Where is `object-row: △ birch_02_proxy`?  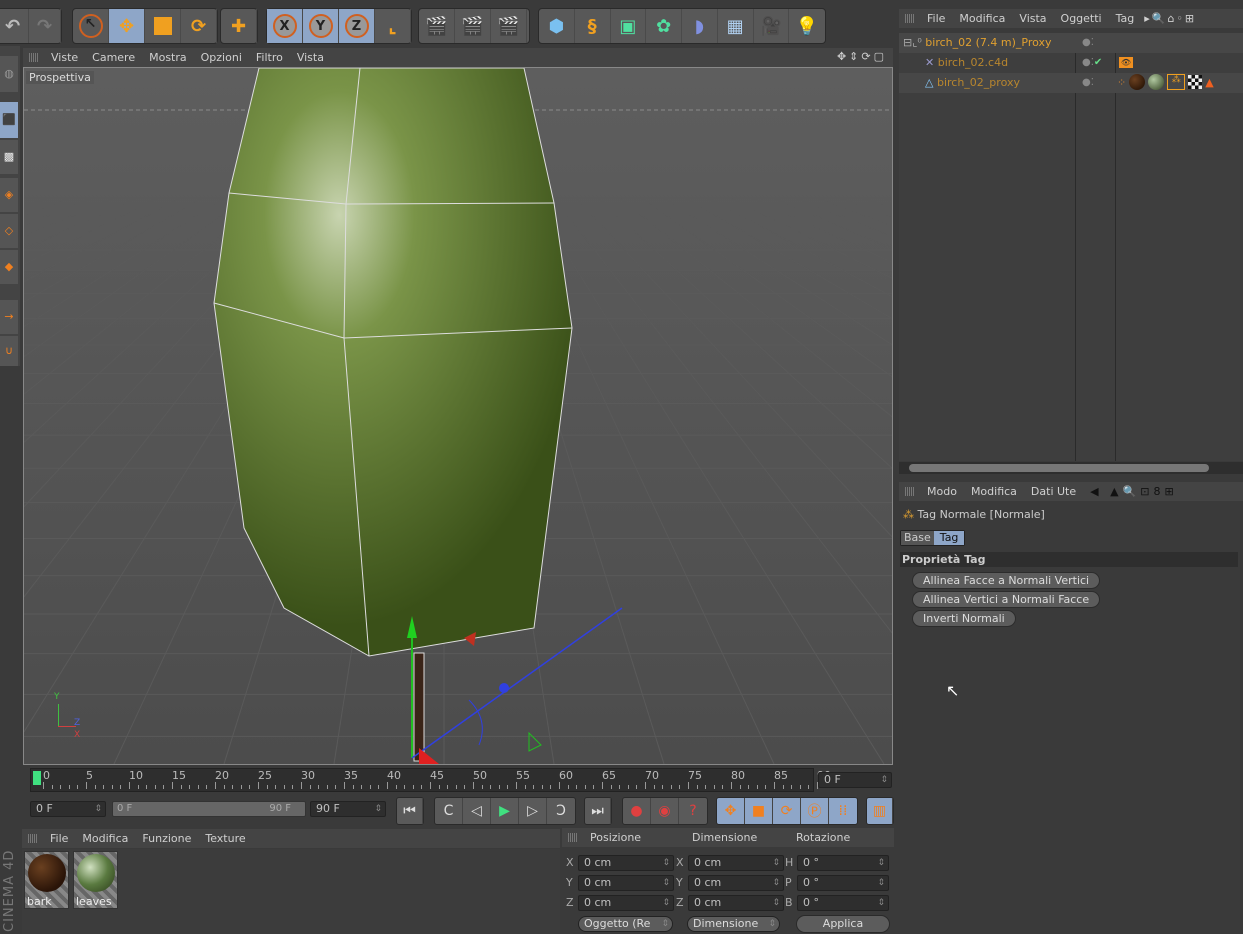 object-row: △ birch_02_proxy is located at coordinates (987, 83).